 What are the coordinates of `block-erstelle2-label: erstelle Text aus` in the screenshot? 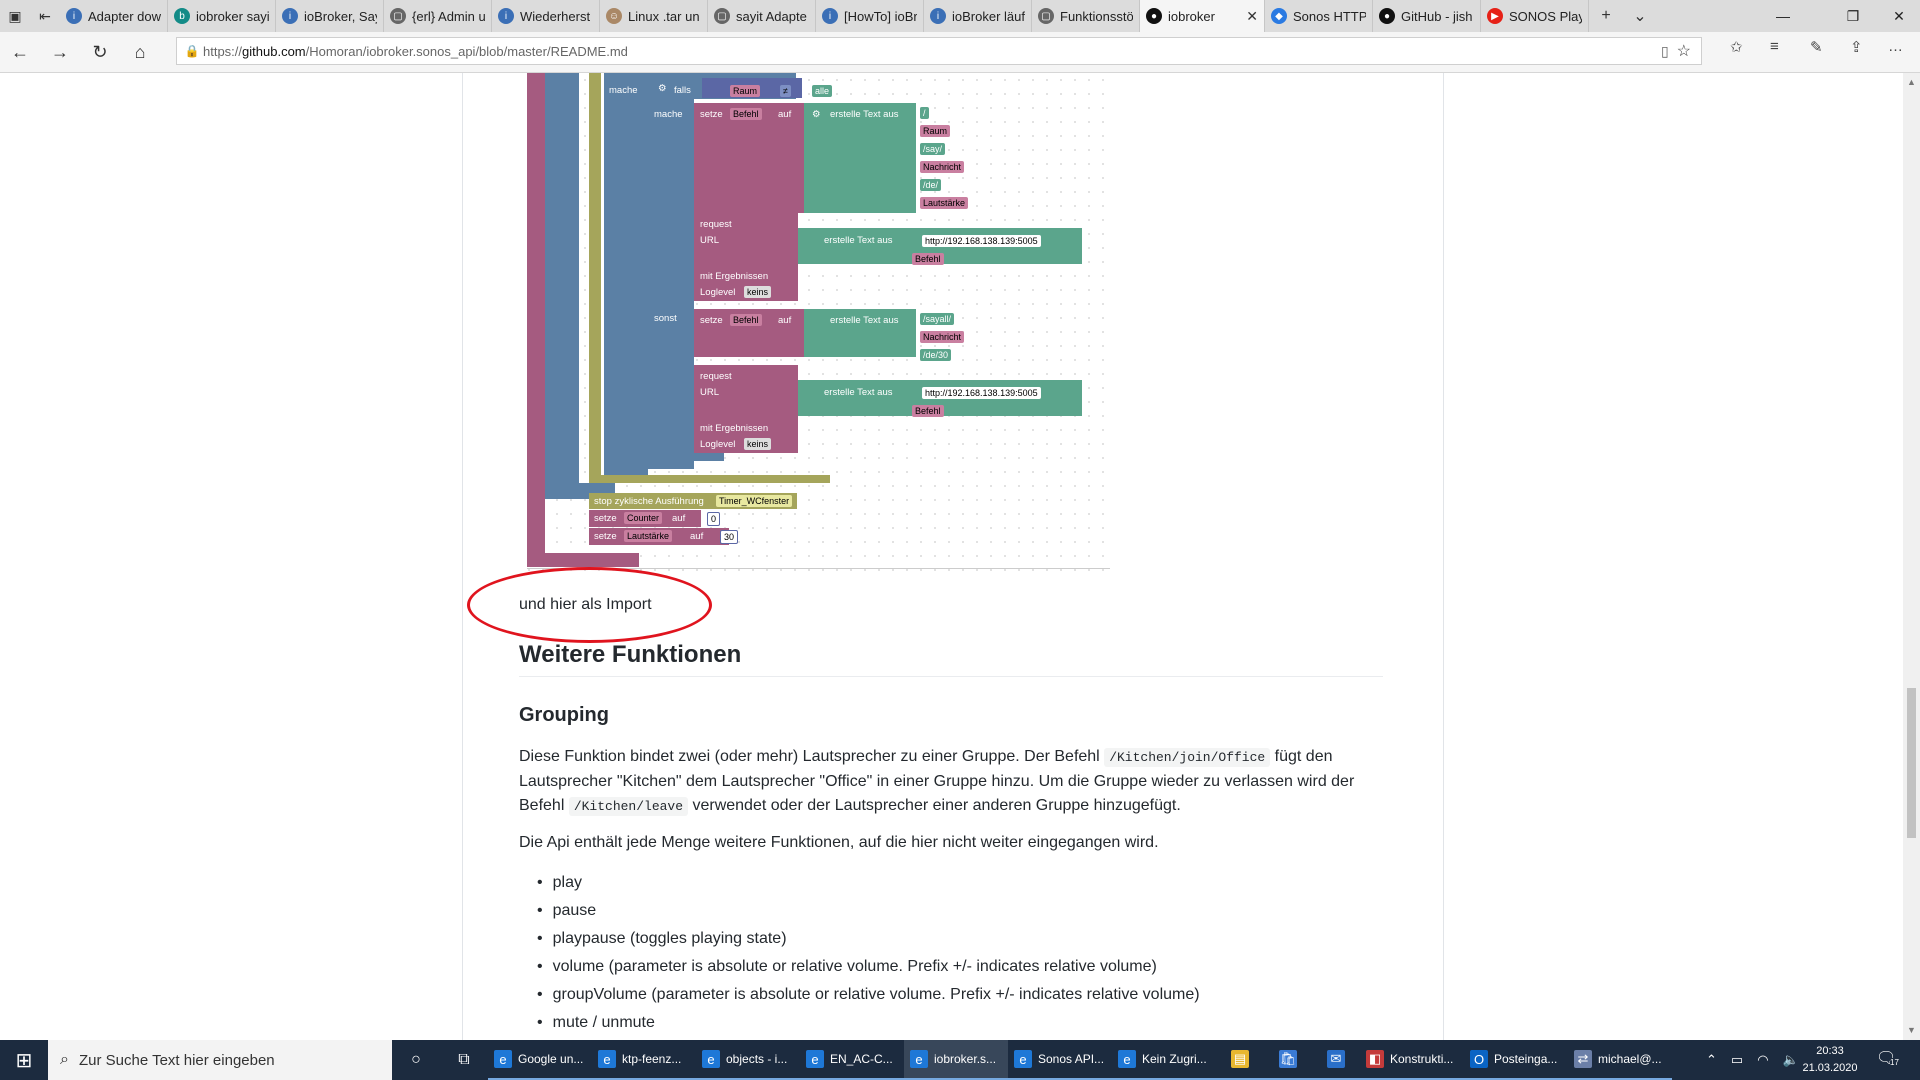 It's located at (858, 240).